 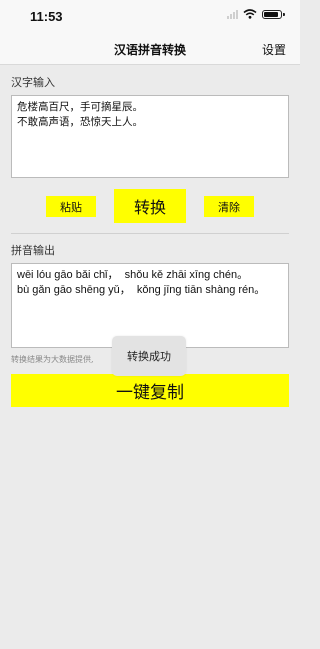 What do you see at coordinates (273, 14) in the screenshot?
I see `battery-icon` at bounding box center [273, 14].